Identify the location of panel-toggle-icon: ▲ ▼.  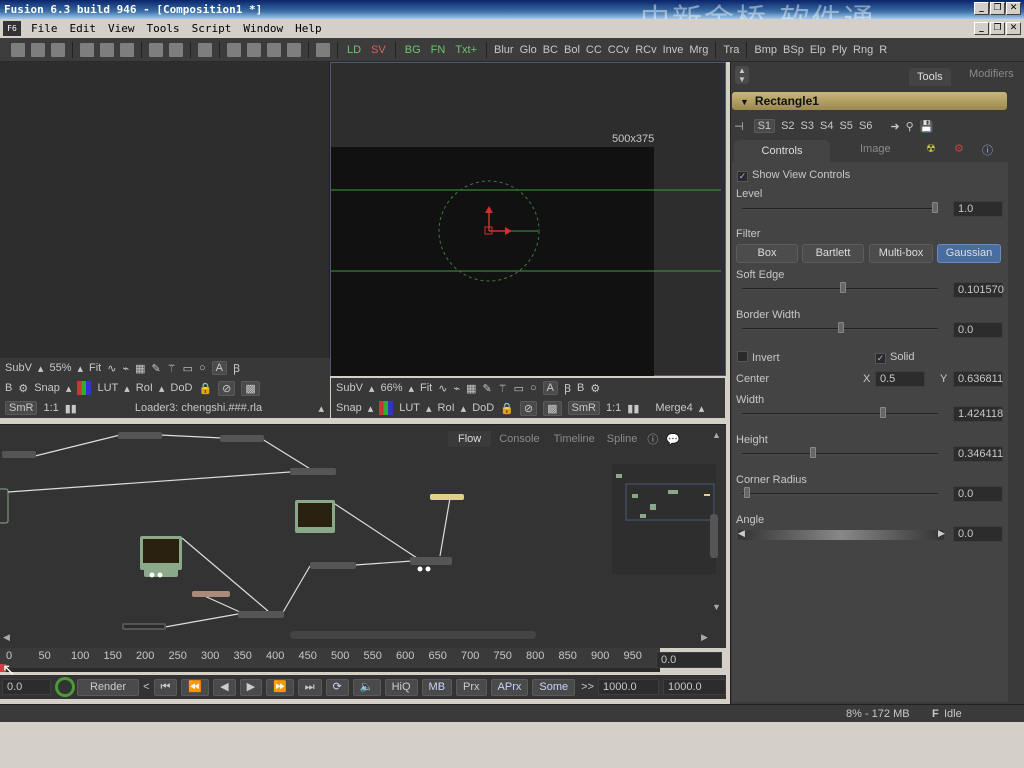
(742, 75).